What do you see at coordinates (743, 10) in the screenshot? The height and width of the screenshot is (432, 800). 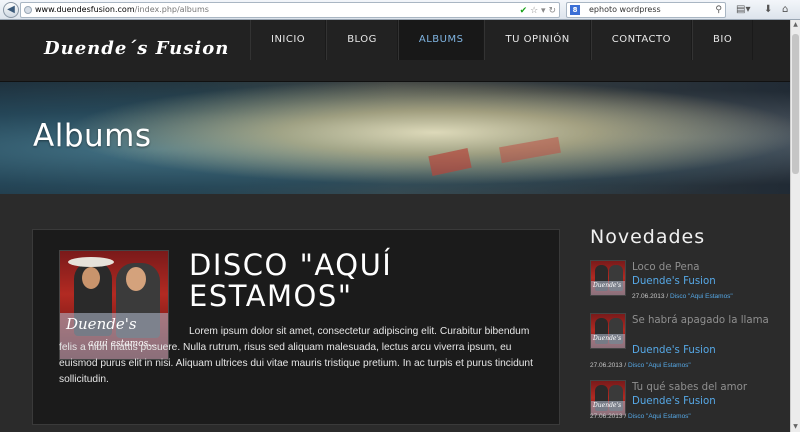 I see `bookmark-menu-icon: ▤▾` at bounding box center [743, 10].